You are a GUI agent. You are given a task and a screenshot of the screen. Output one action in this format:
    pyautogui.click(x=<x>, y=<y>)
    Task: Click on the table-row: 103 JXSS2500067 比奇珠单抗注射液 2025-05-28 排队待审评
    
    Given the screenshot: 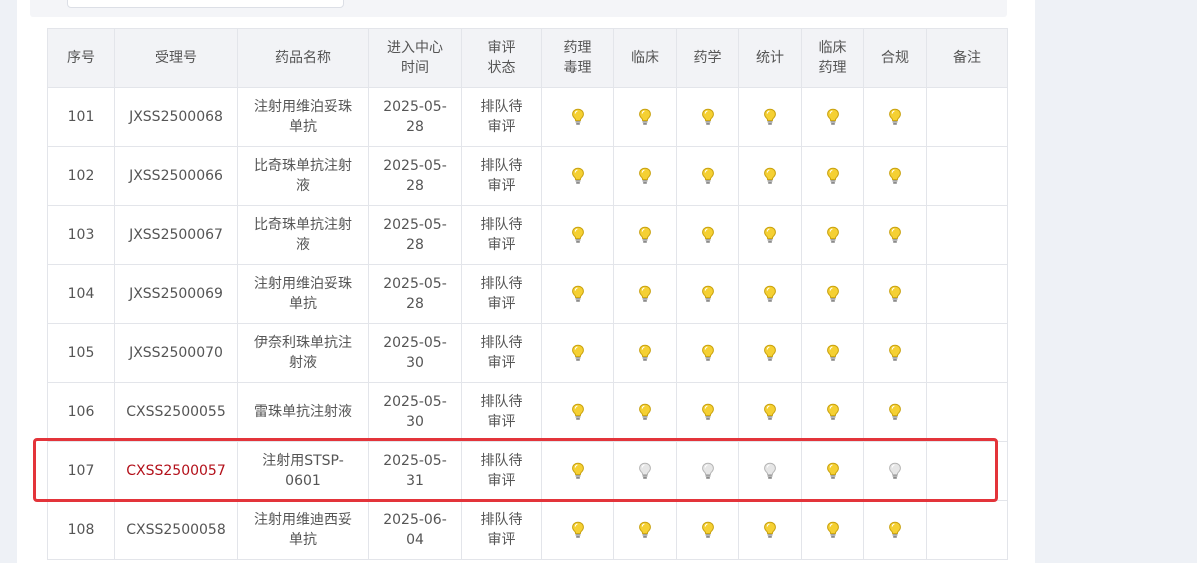 What is the action you would take?
    pyautogui.click(x=527, y=235)
    